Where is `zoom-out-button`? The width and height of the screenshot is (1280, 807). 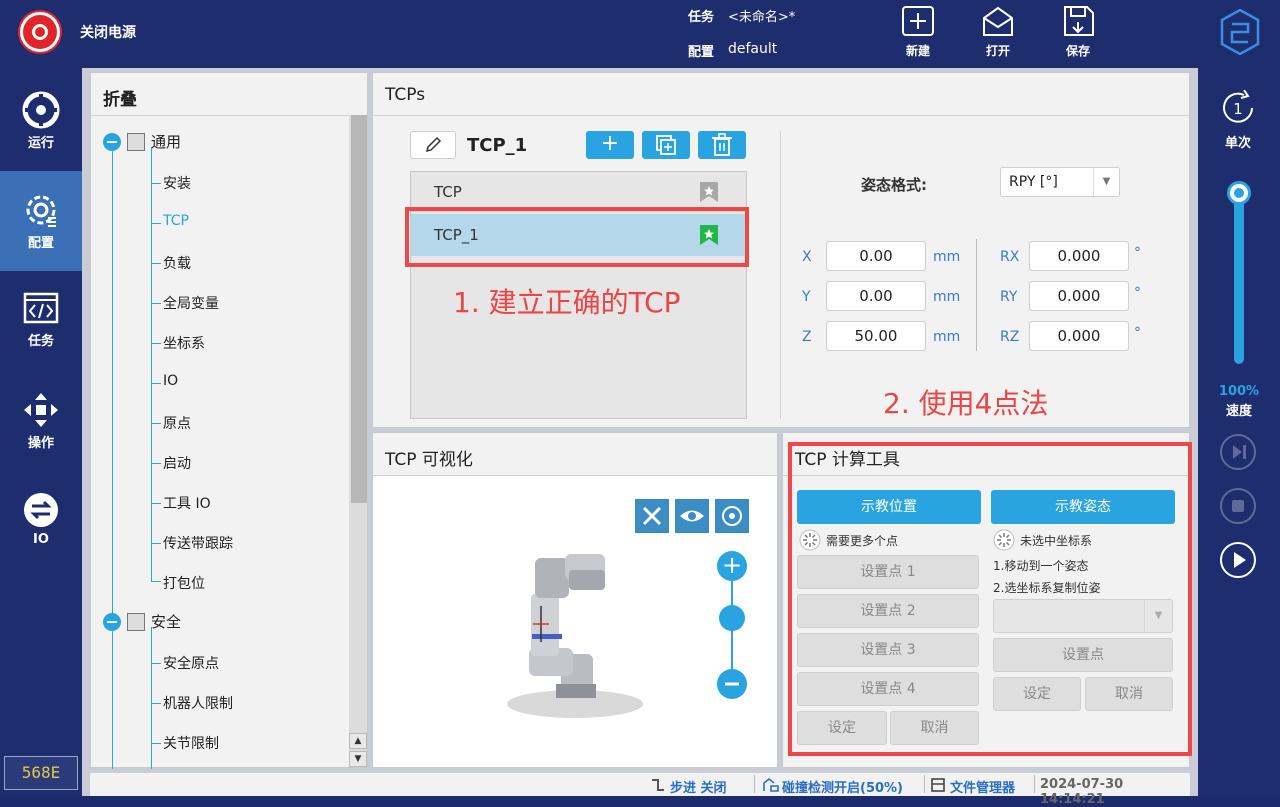
zoom-out-button is located at coordinates (732, 684).